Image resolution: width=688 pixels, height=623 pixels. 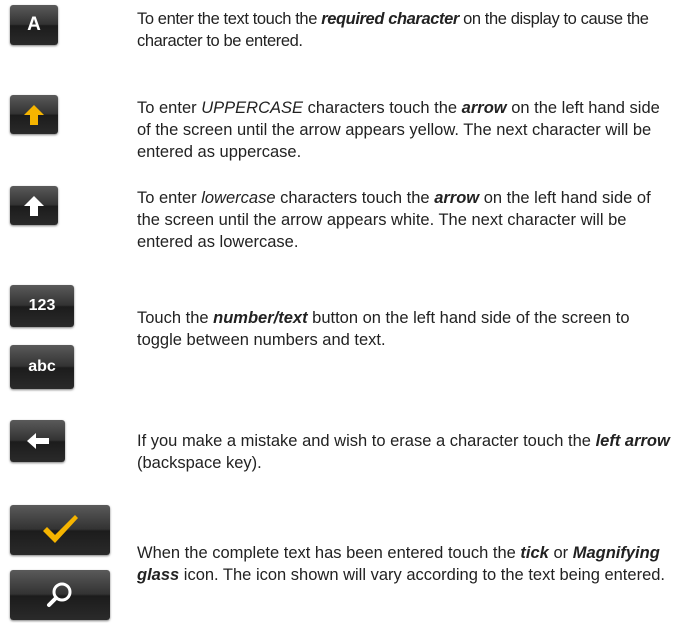 I want to click on magnifying-glass-icon, so click(x=59, y=594).